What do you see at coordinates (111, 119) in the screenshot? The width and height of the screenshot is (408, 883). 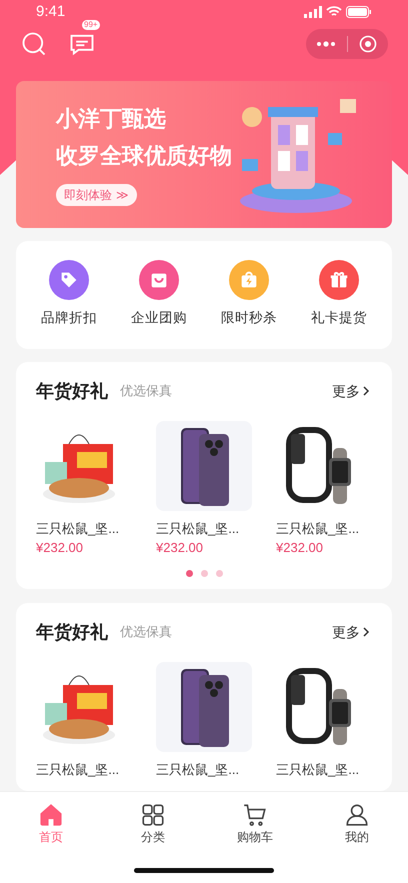 I see `banner-title: 小洋丁甄选` at bounding box center [111, 119].